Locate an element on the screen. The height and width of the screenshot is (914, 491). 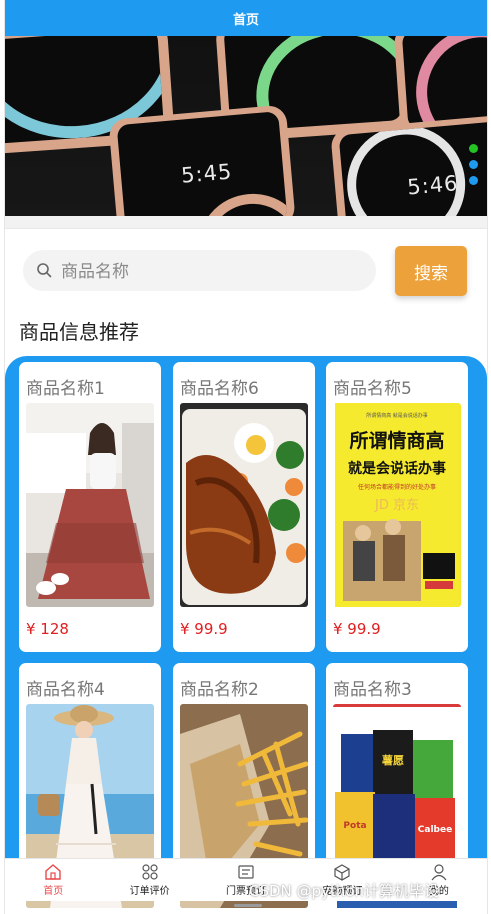
product-name: 商品名称1 is located at coordinates (65, 389).